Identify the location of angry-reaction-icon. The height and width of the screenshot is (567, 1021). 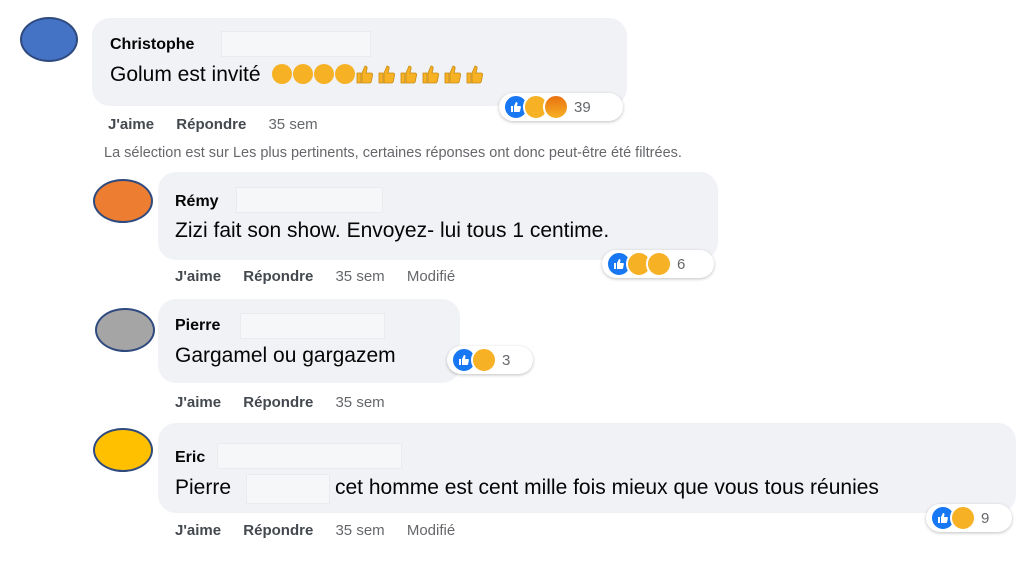
(556, 107).